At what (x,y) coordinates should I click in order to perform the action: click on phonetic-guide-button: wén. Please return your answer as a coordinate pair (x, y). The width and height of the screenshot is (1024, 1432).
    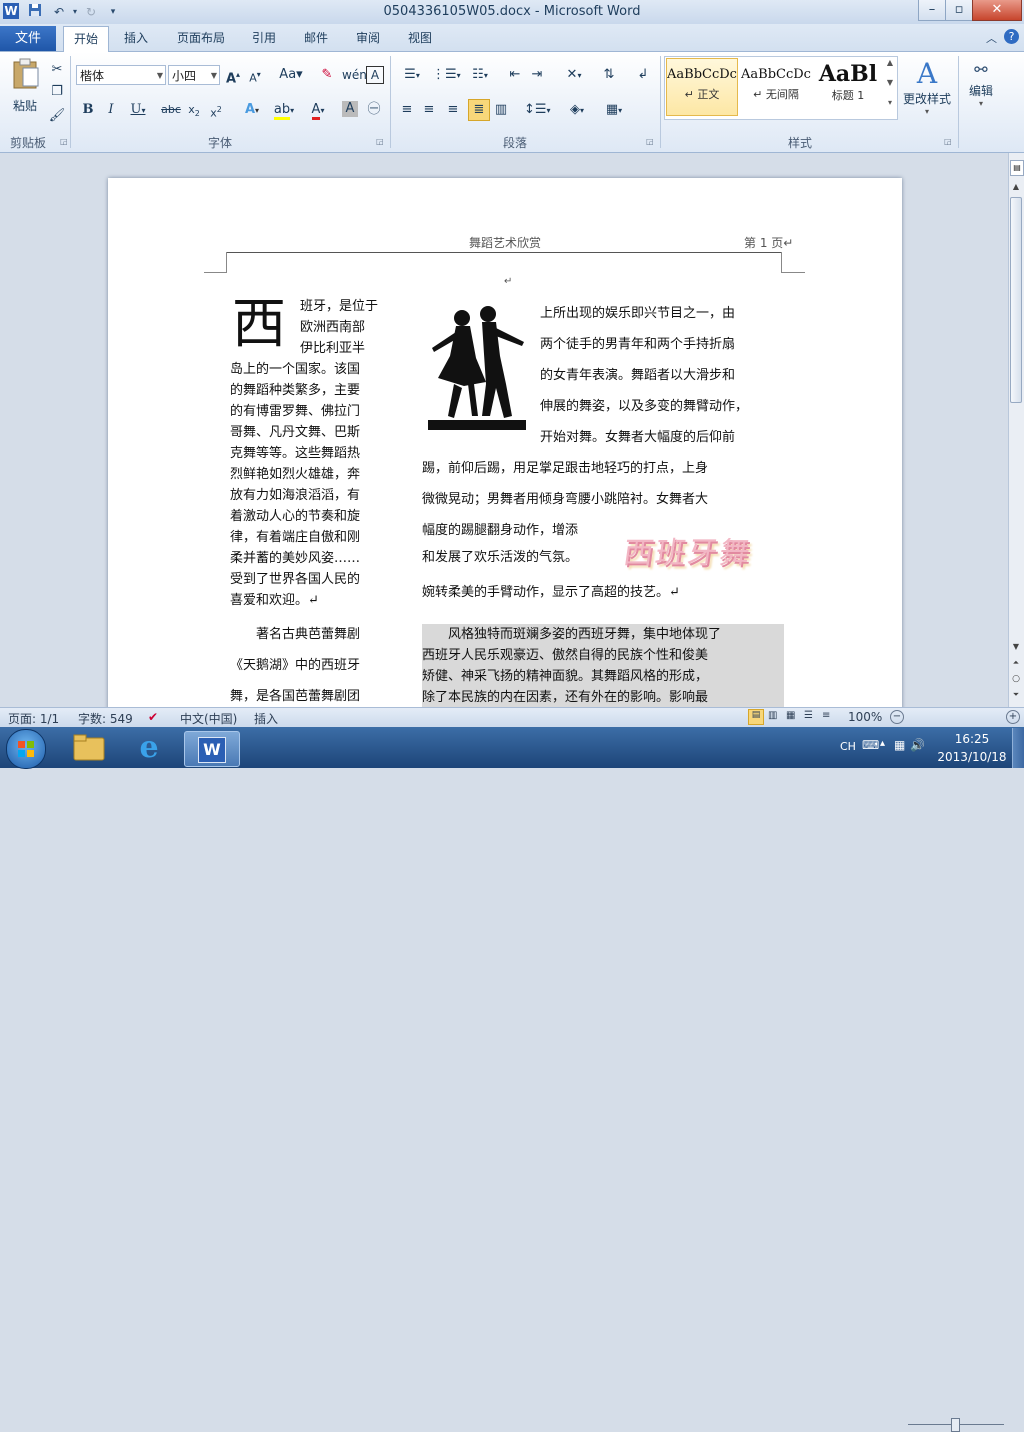
    Looking at the image, I should click on (354, 75).